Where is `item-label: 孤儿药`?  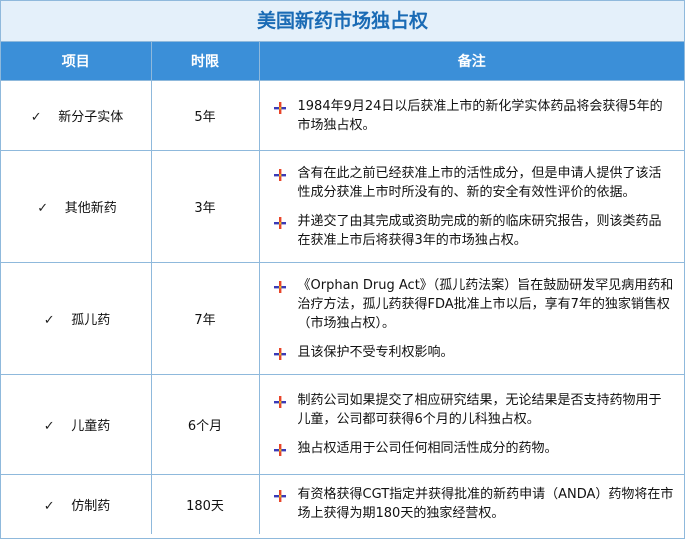 item-label: 孤儿药 is located at coordinates (91, 320).